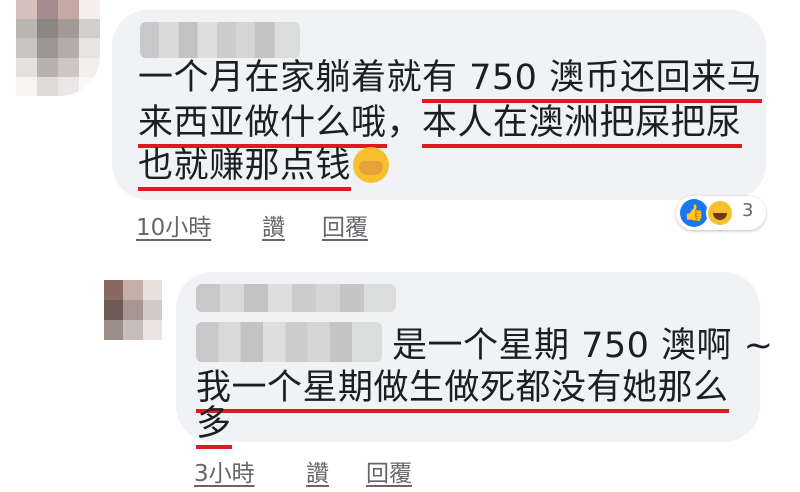 This screenshot has height=492, width=800. Describe the element at coordinates (214, 426) in the screenshot. I see `reply-text-line: 多` at that location.